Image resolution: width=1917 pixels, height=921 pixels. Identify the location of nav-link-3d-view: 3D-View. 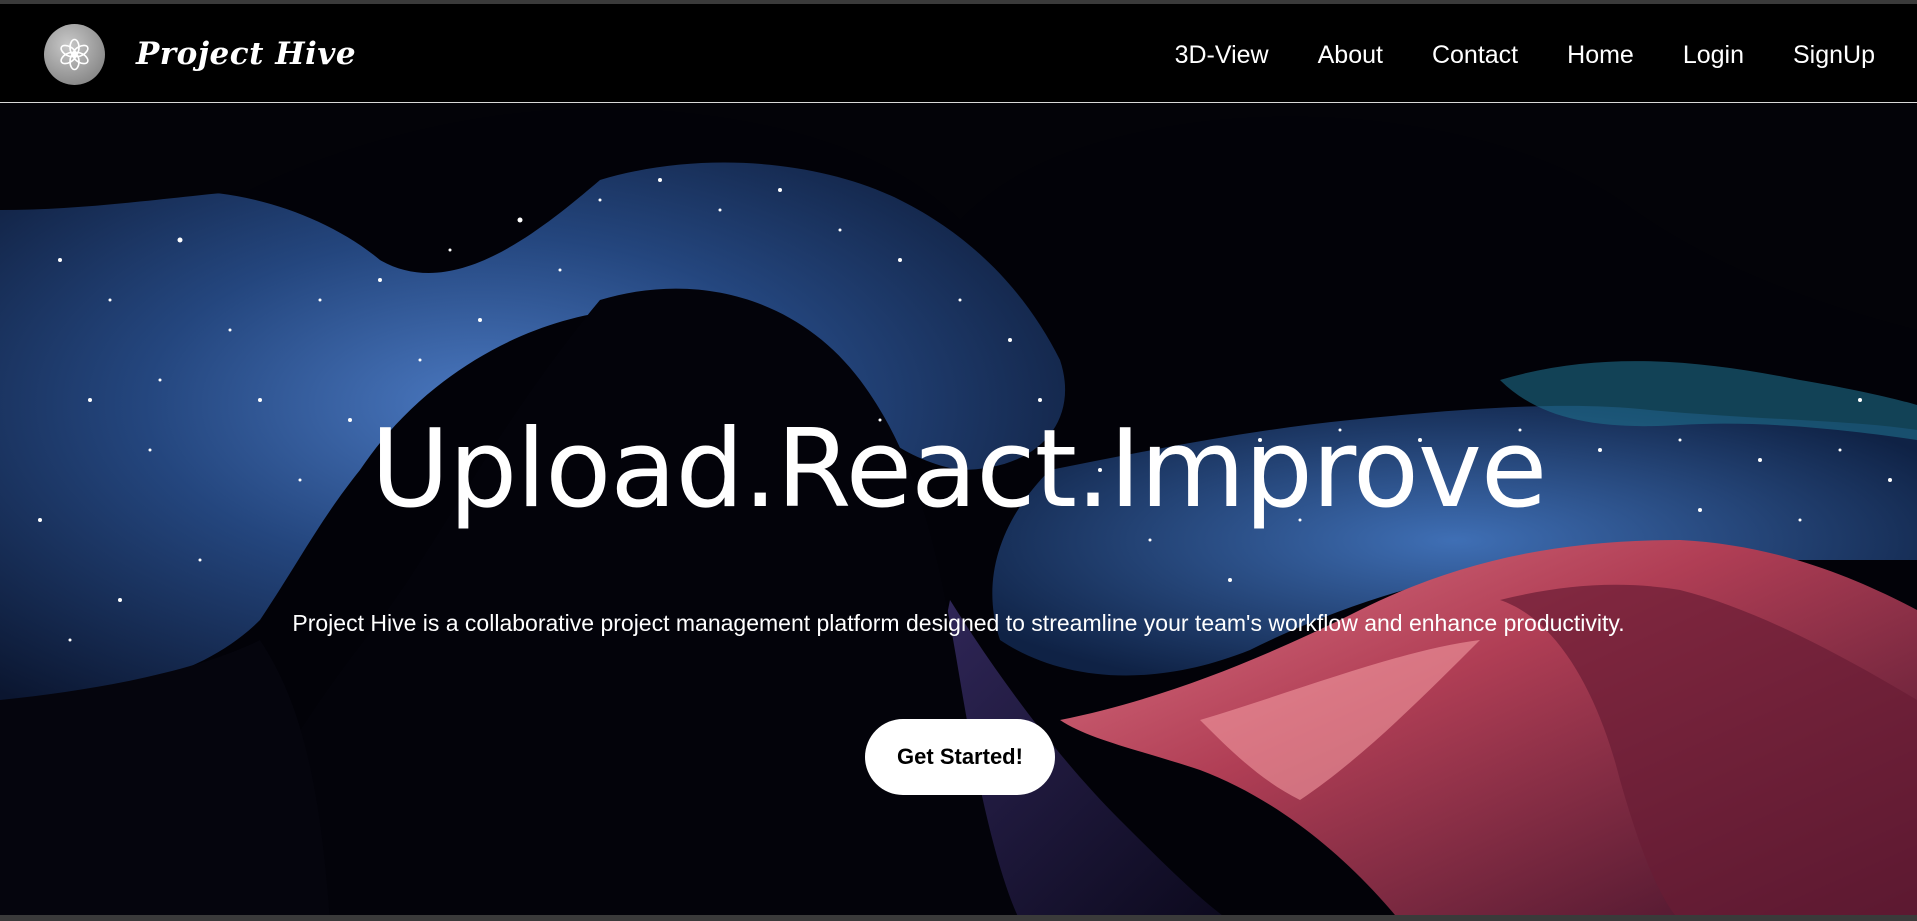
(1222, 55).